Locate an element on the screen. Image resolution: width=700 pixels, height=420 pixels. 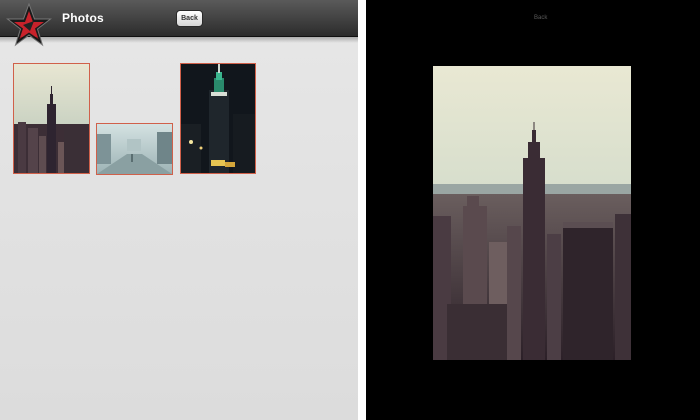
back-button: Back is located at coordinates (189, 18).